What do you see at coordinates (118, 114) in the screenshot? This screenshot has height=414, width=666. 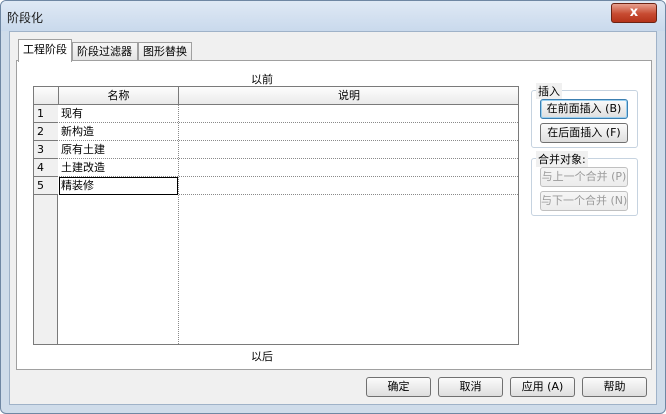 I see `phase-name-cell: 现有` at bounding box center [118, 114].